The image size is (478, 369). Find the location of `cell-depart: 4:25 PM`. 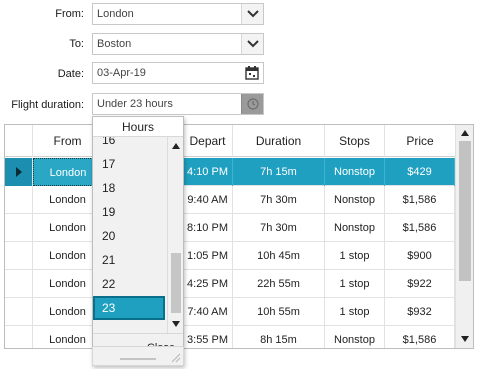

cell-depart: 4:25 PM is located at coordinates (208, 284).